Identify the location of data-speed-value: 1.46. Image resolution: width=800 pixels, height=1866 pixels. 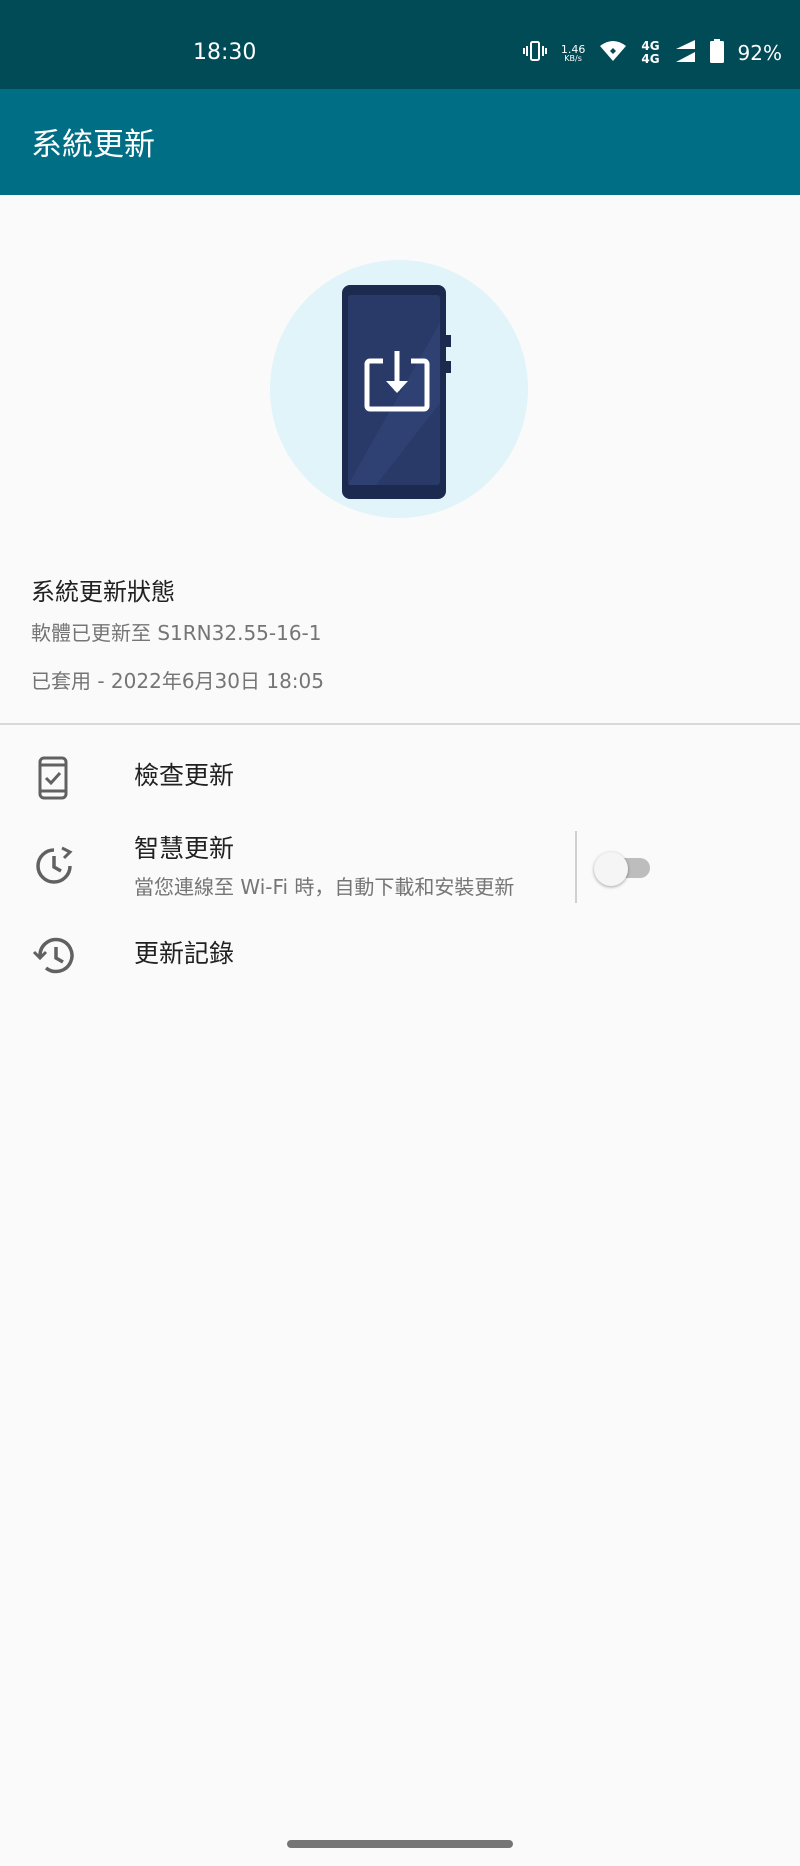
(573, 49).